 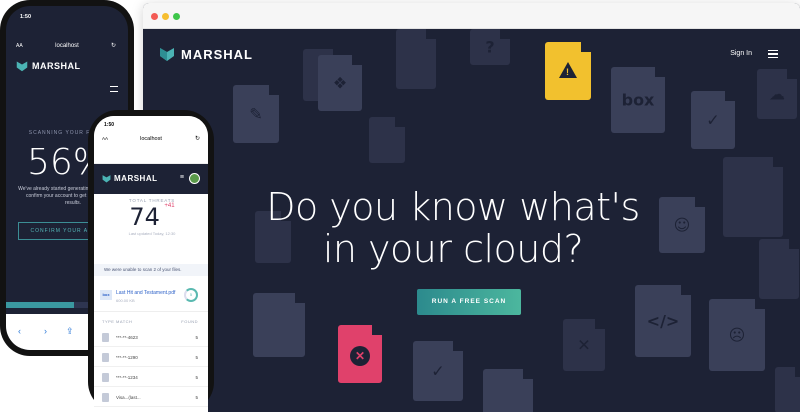 What do you see at coordinates (151, 357) in the screenshot?
I see `table-row: ***-**-1290 5` at bounding box center [151, 357].